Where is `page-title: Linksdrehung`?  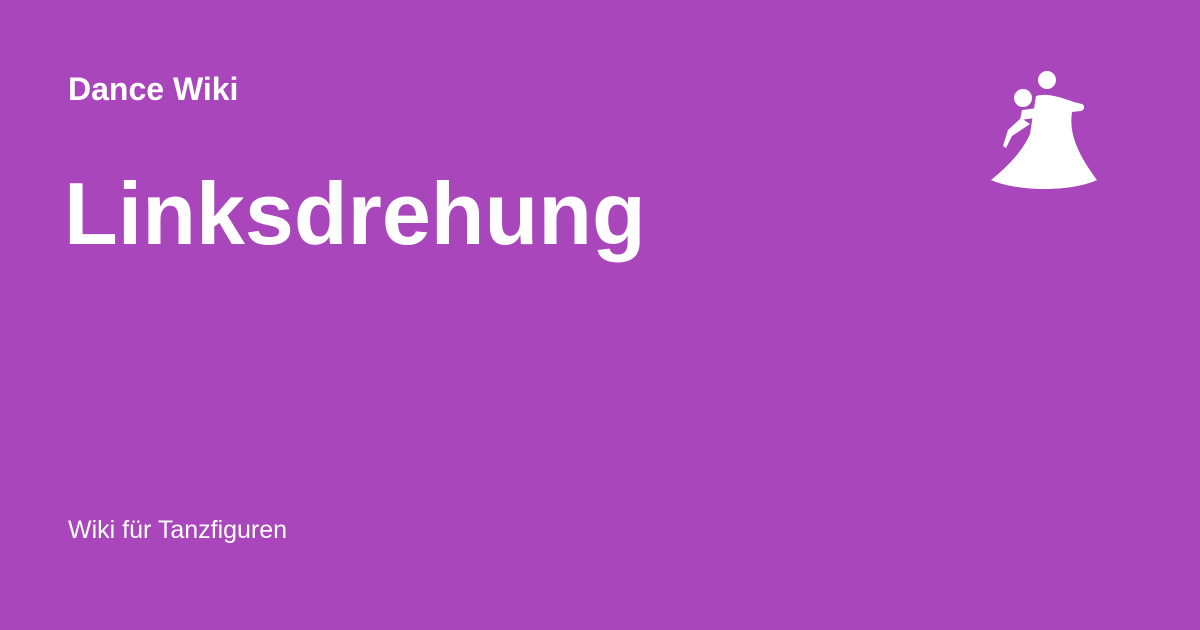
page-title: Linksdrehung is located at coordinates (355, 213).